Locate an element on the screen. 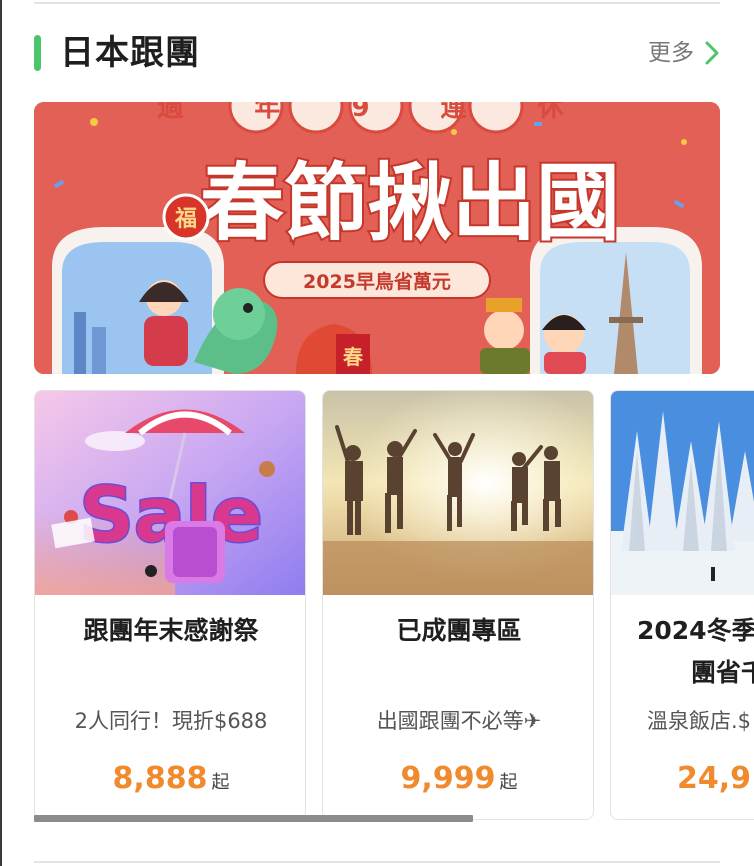 Image resolution: width=754 pixels, height=866 pixels. section-header: 日本跟團 更多 is located at coordinates (377, 53).